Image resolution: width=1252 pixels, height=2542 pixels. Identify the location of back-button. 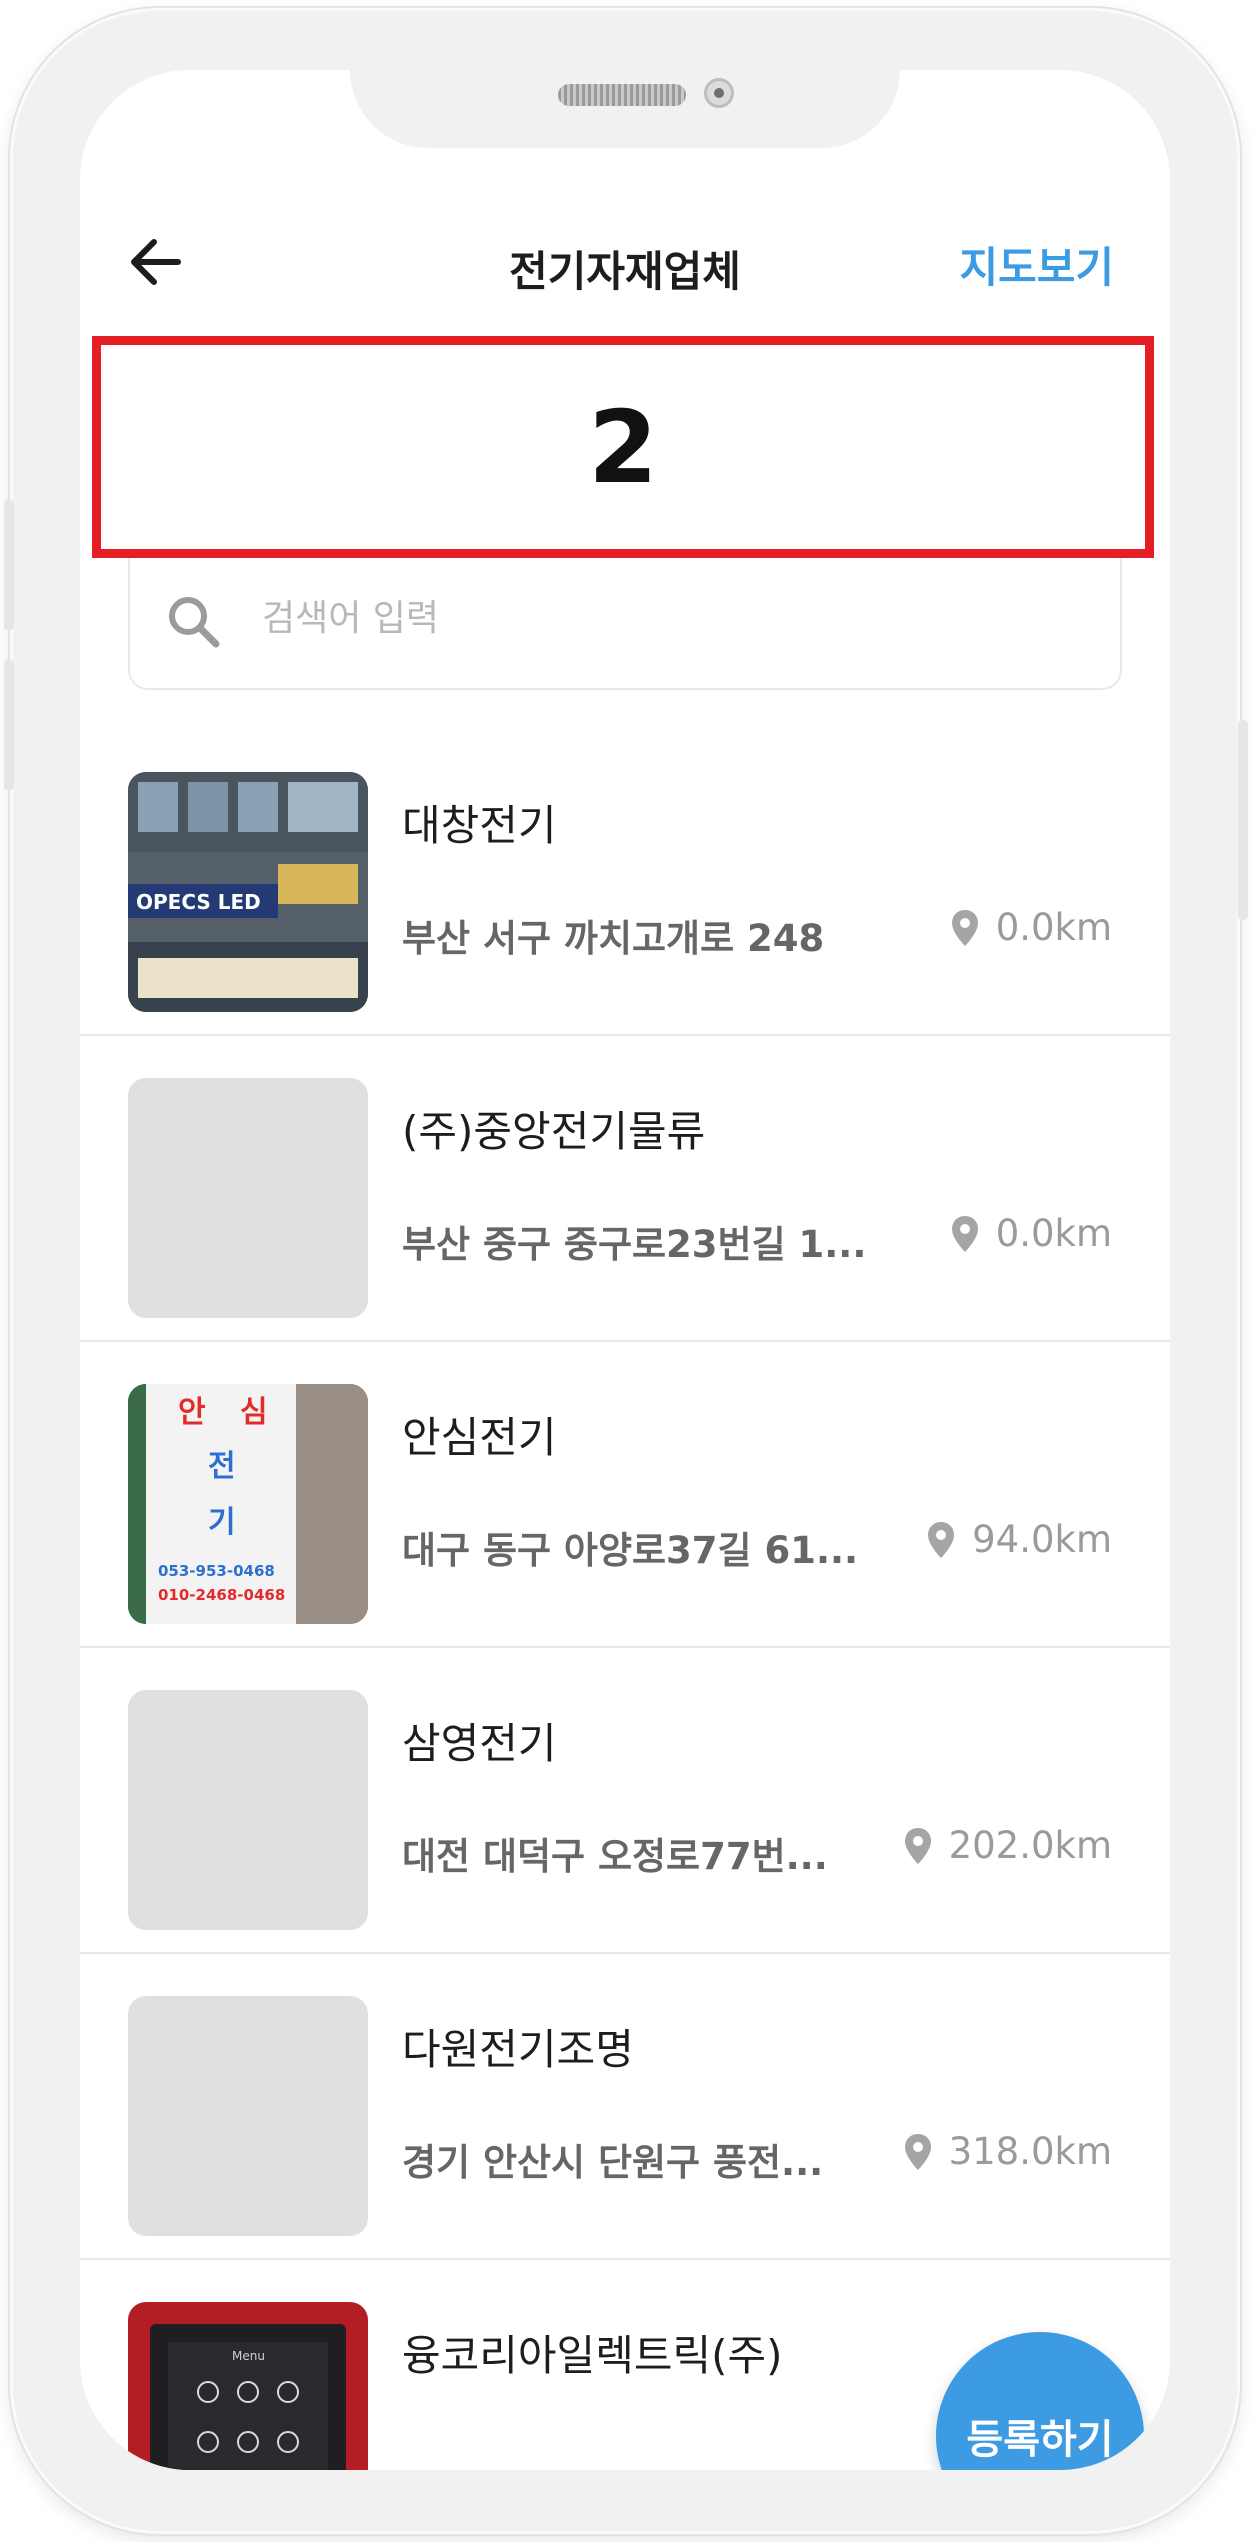
(158, 262).